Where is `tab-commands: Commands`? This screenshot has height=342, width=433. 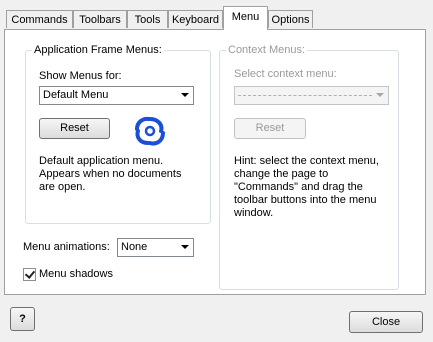 tab-commands: Commands is located at coordinates (39, 19).